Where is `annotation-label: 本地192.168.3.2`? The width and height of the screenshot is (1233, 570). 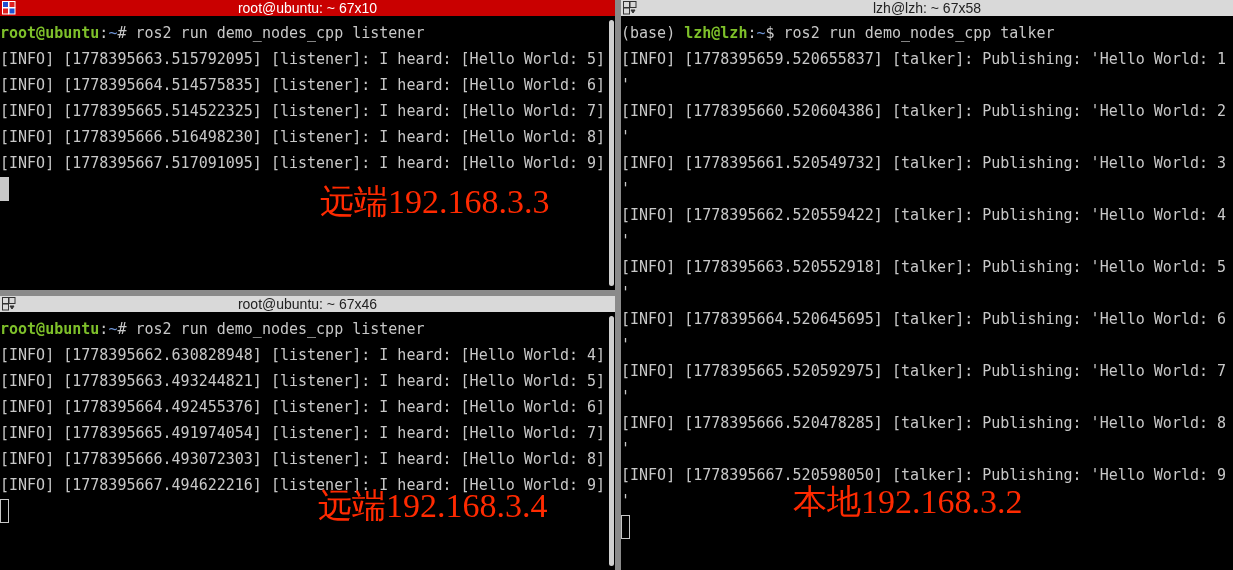 annotation-label: 本地192.168.3.2 is located at coordinates (908, 502).